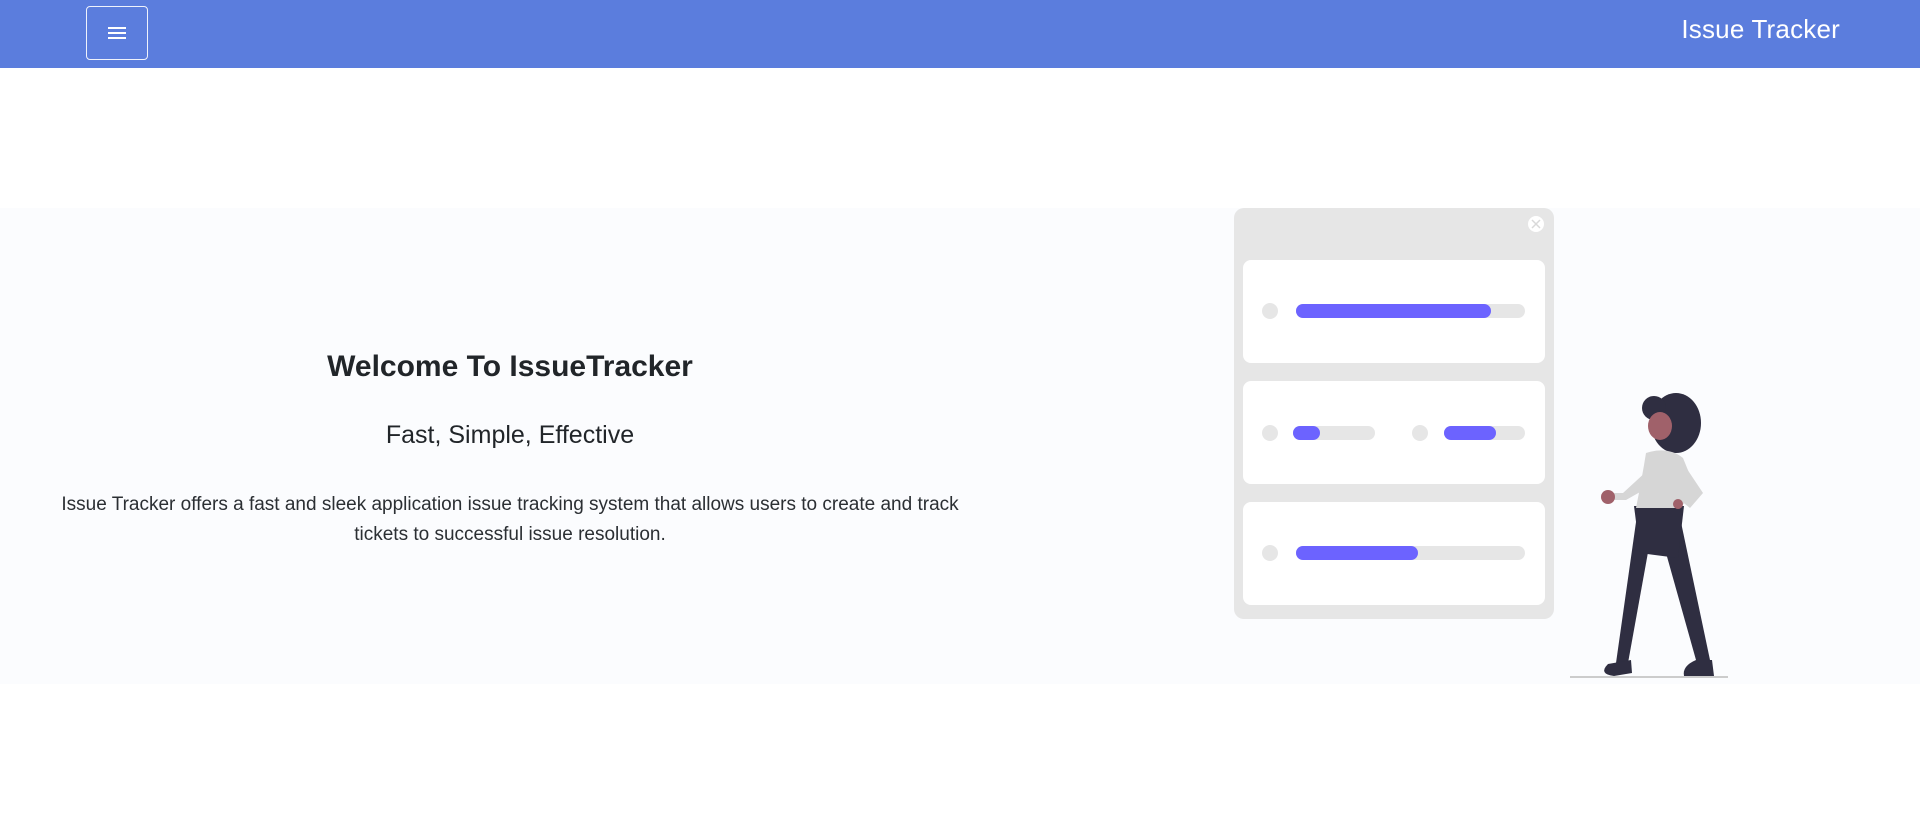 The image size is (1920, 839). Describe the element at coordinates (1657, 534) in the screenshot. I see `walking-person-figure` at that location.